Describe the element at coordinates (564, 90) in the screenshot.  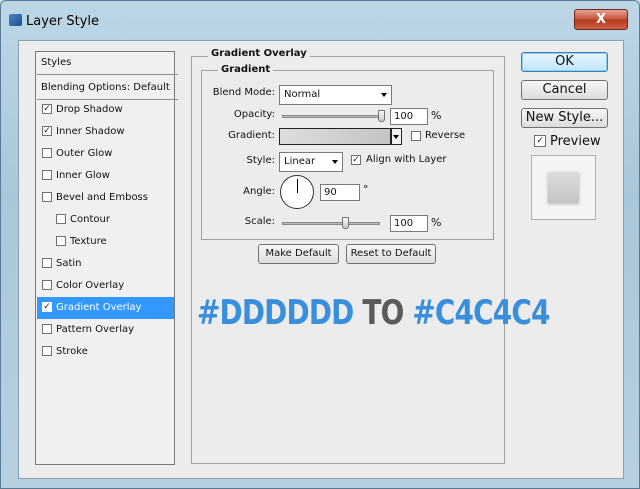
I see `cancel-button: Cancel` at that location.